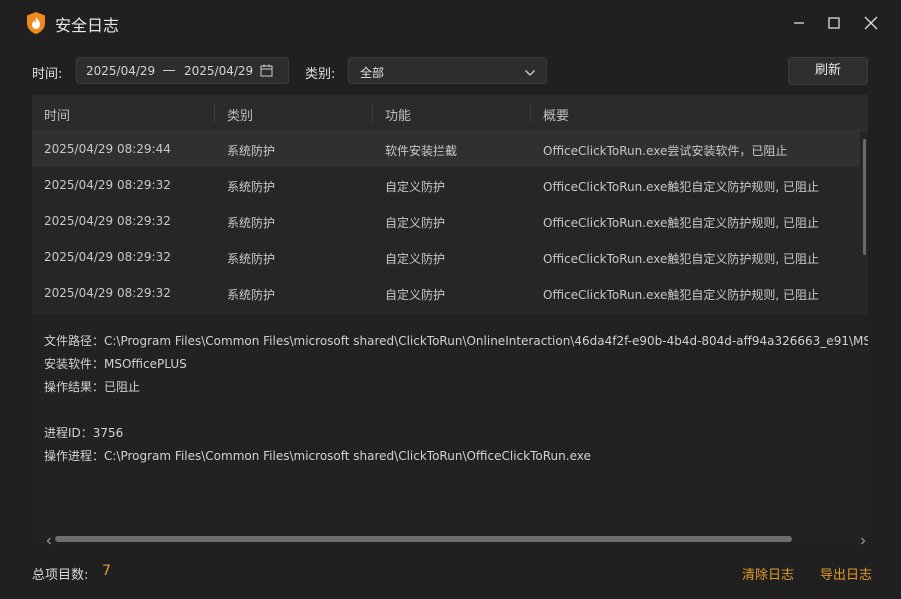  What do you see at coordinates (665, 151) in the screenshot?
I see `cell-summary: OfficeClickToRun.exe尝试安装软件，已阻止` at bounding box center [665, 151].